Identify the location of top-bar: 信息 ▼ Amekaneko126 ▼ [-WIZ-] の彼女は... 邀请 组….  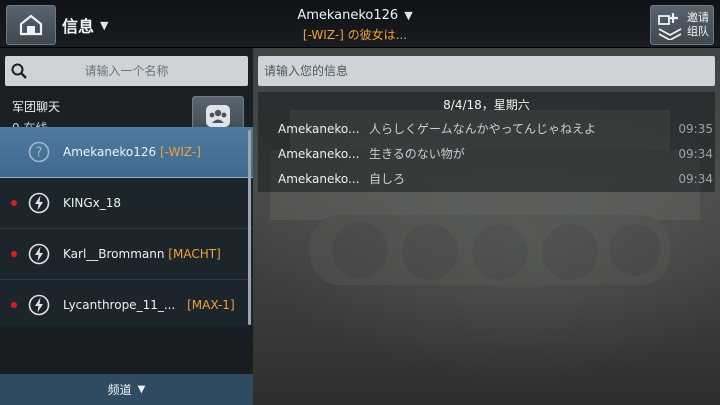
(360, 24).